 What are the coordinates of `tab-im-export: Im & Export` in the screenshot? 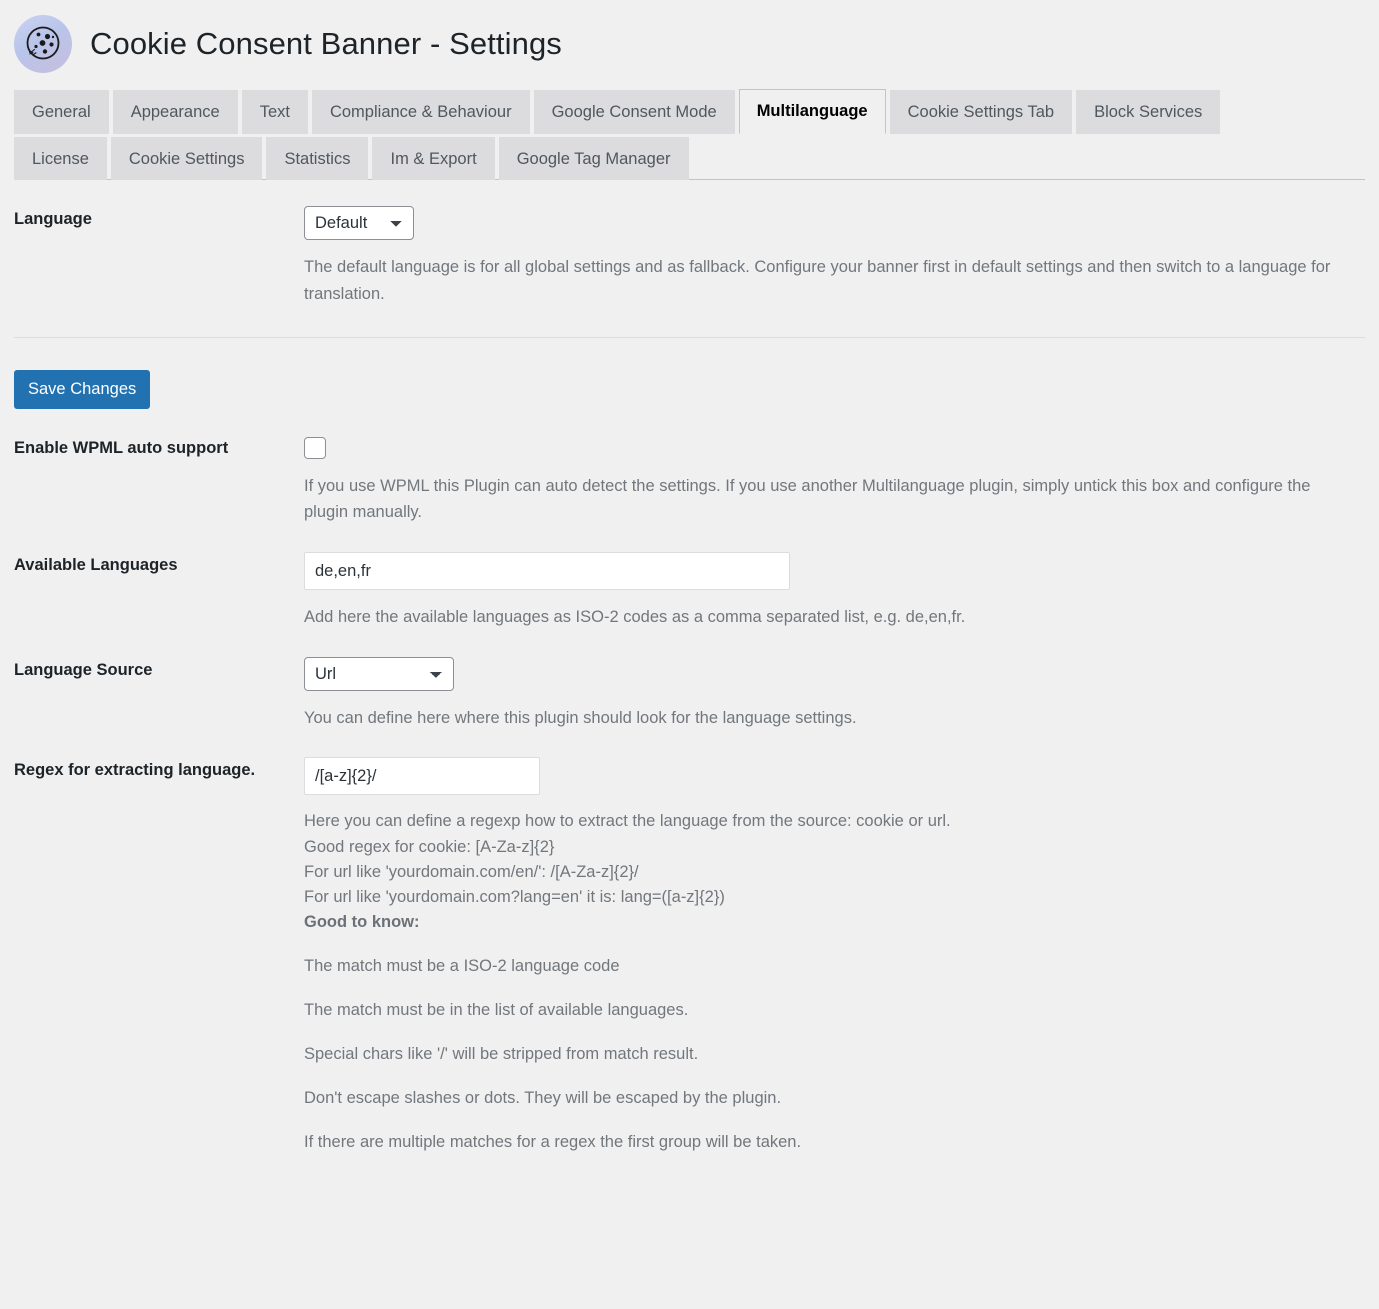 It's located at (433, 158).